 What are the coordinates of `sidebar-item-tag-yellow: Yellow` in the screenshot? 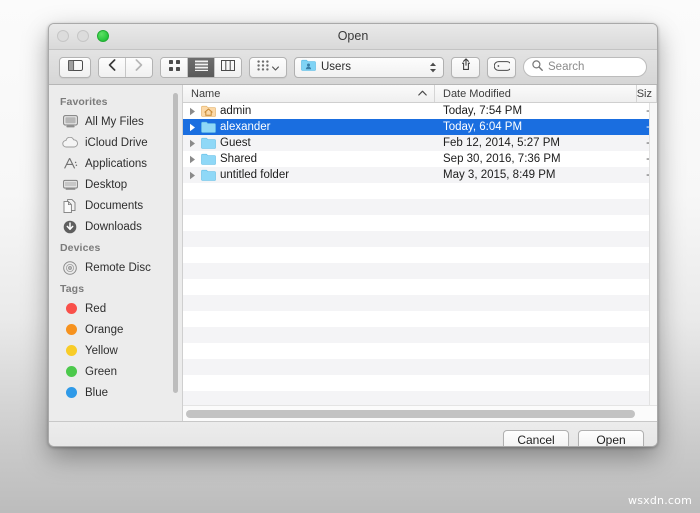 It's located at (115, 350).